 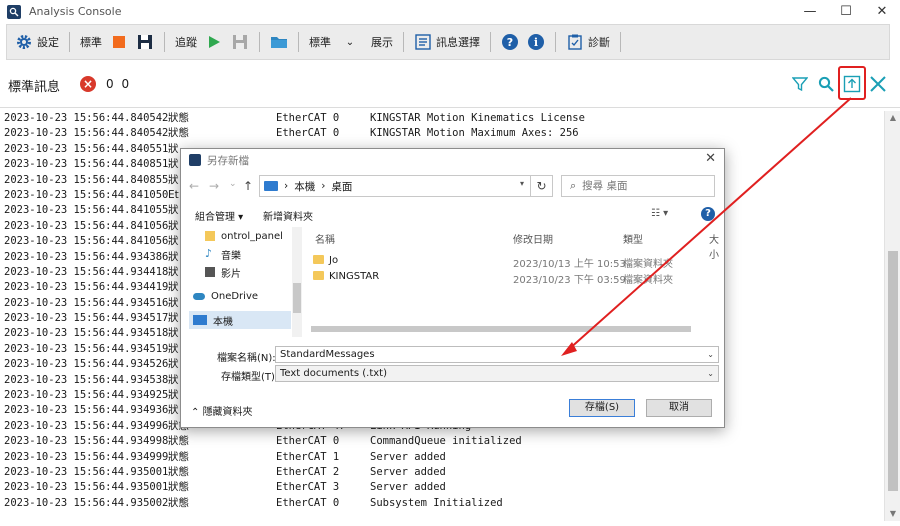 What do you see at coordinates (513, 261) in the screenshot?
I see `file-row: Jo 2023/10/13 上午 10:53 檔案資料夾` at bounding box center [513, 261].